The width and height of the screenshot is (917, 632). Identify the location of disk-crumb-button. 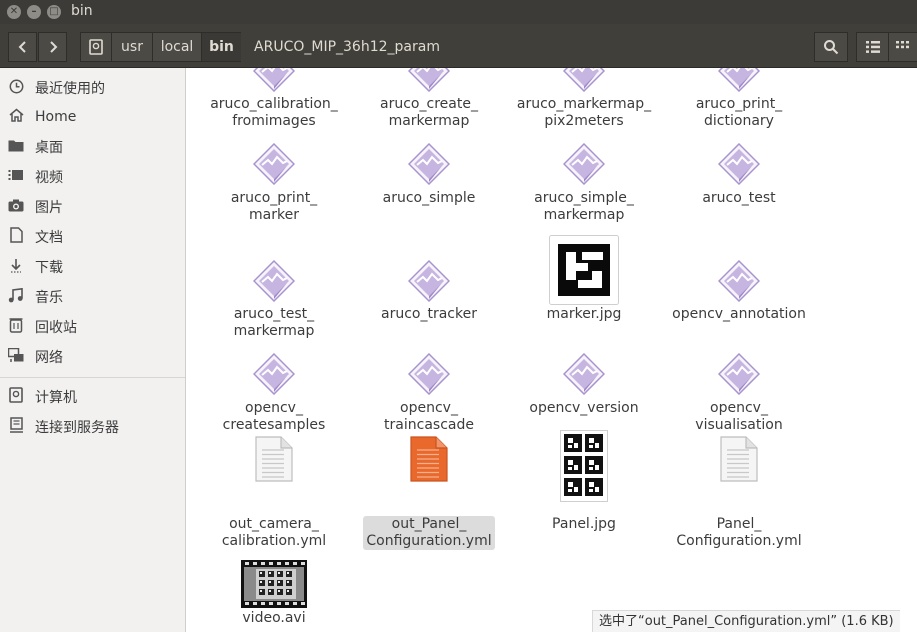
(96, 47).